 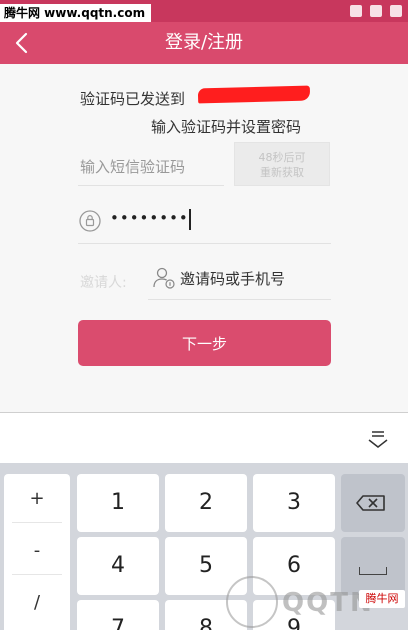 What do you see at coordinates (239, 299) in the screenshot?
I see `invite-underline` at bounding box center [239, 299].